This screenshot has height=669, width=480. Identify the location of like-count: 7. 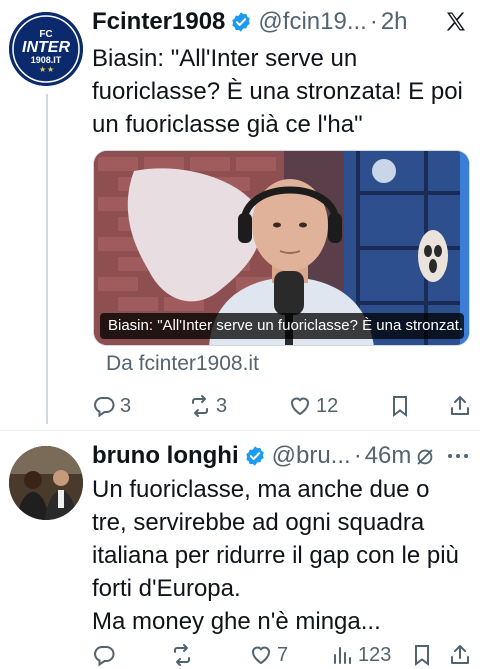
(283, 654).